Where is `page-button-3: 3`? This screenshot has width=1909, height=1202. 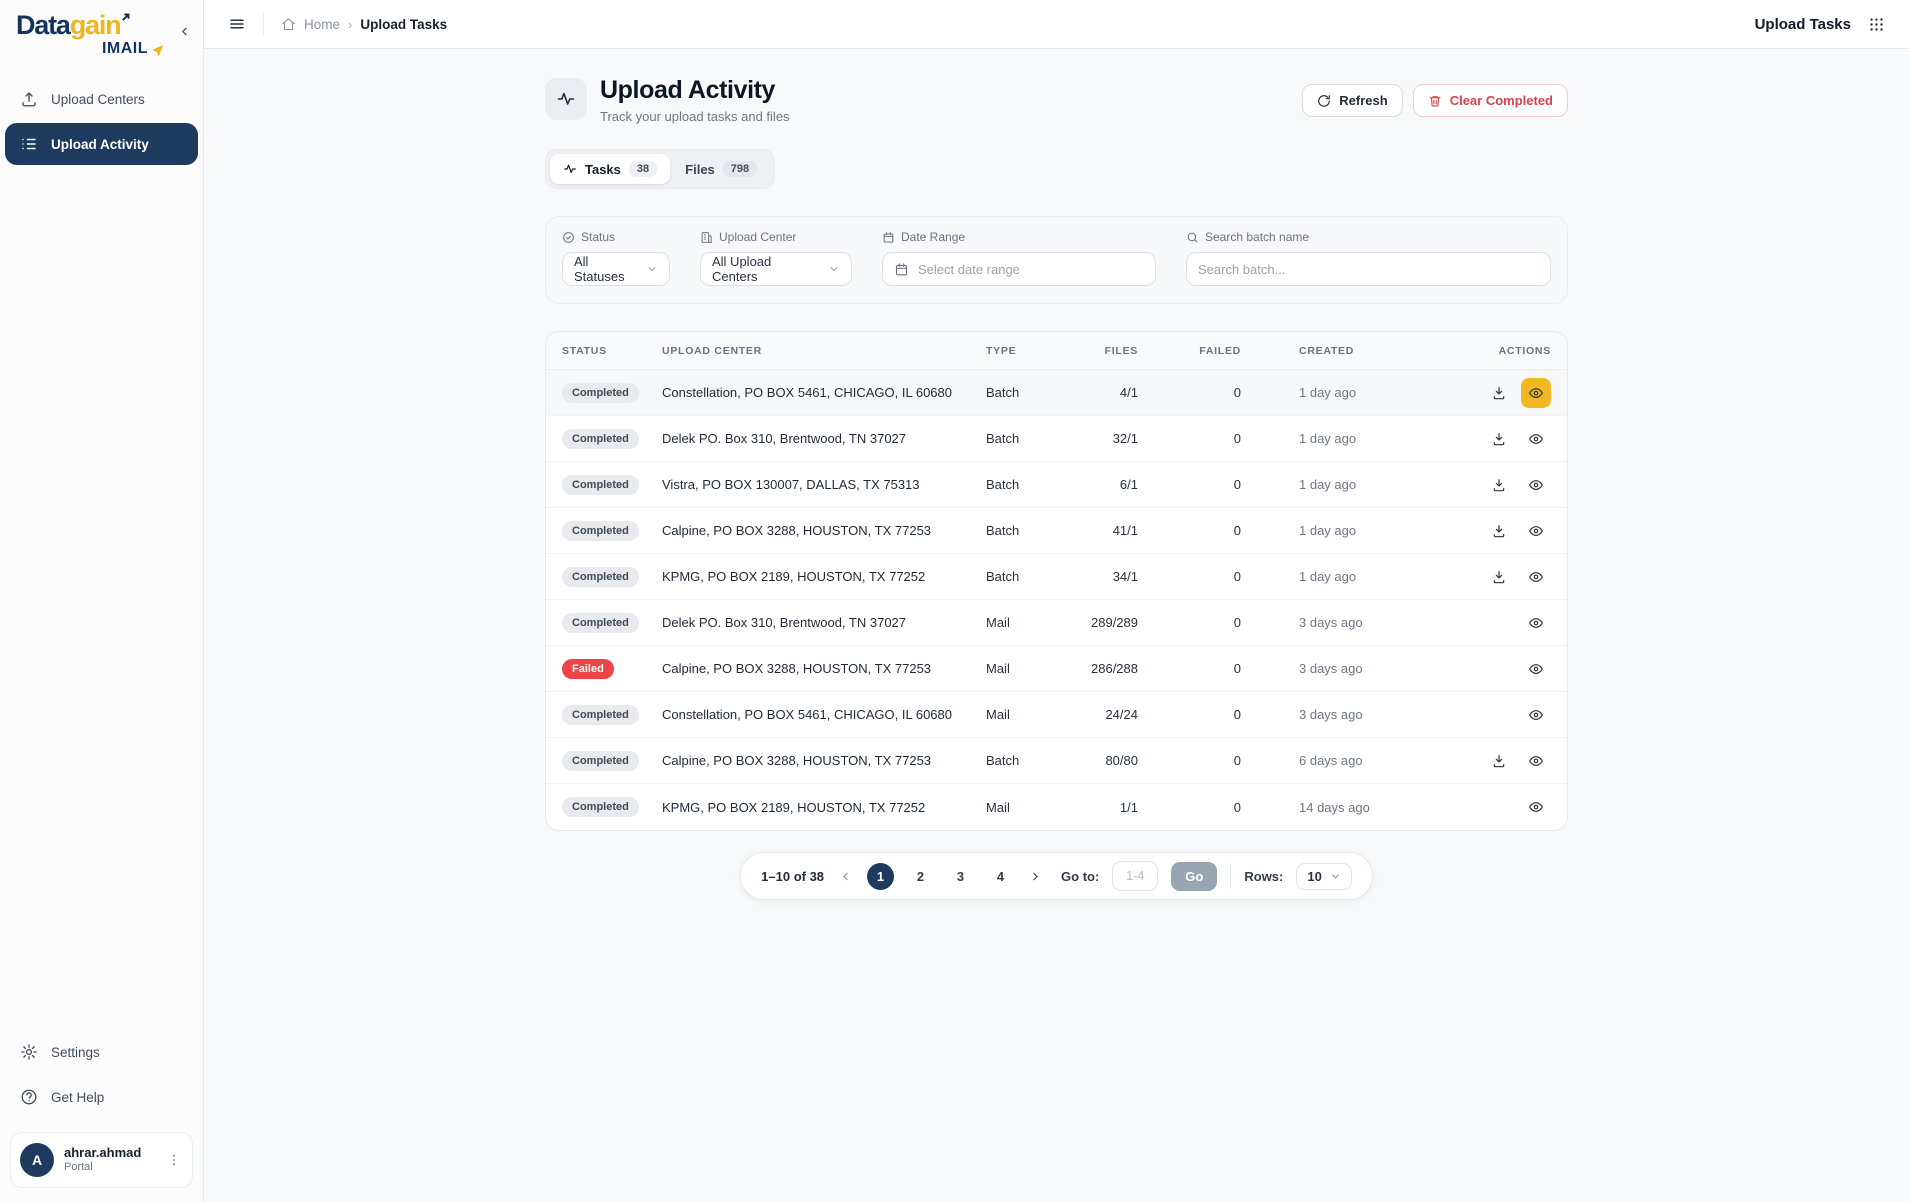 page-button-3: 3 is located at coordinates (960, 876).